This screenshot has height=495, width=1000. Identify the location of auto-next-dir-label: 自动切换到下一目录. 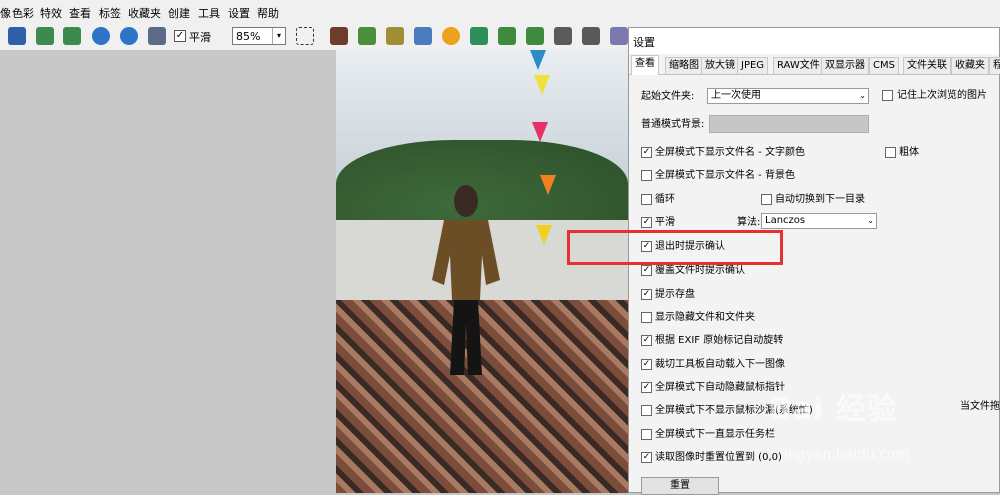
(820, 199).